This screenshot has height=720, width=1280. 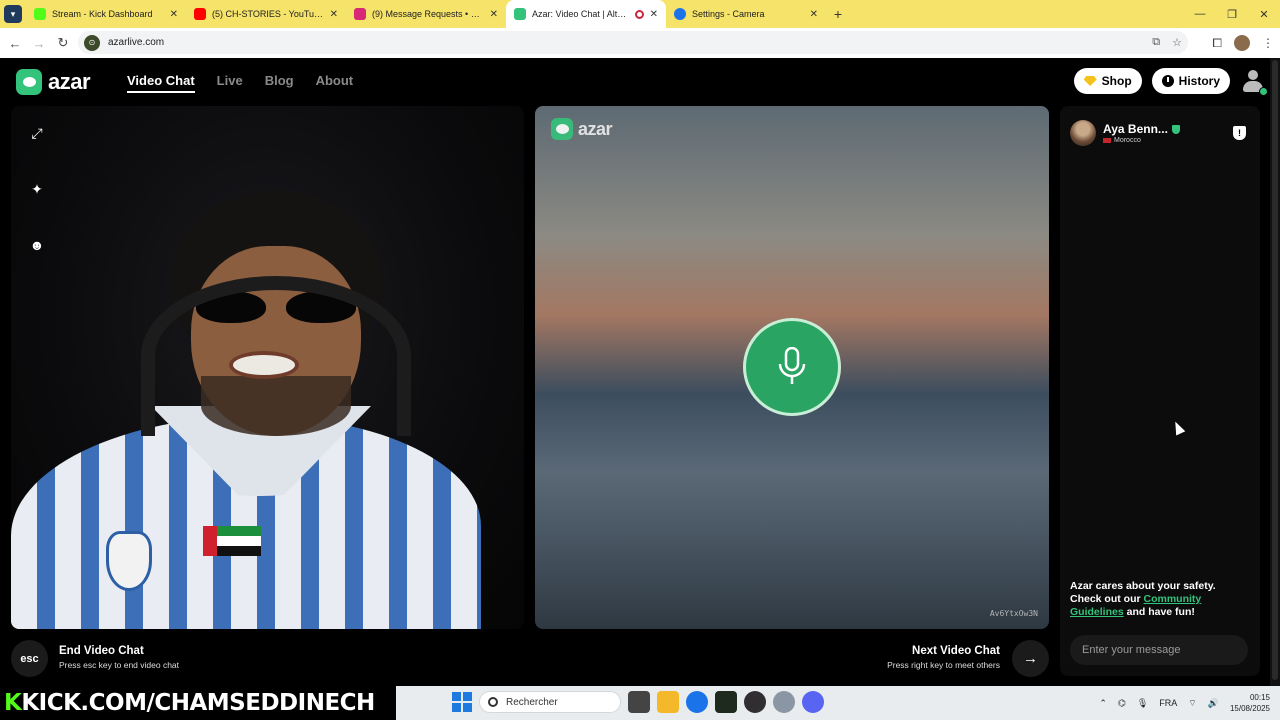 I want to click on volume-icon: 🔊, so click(x=1213, y=703).